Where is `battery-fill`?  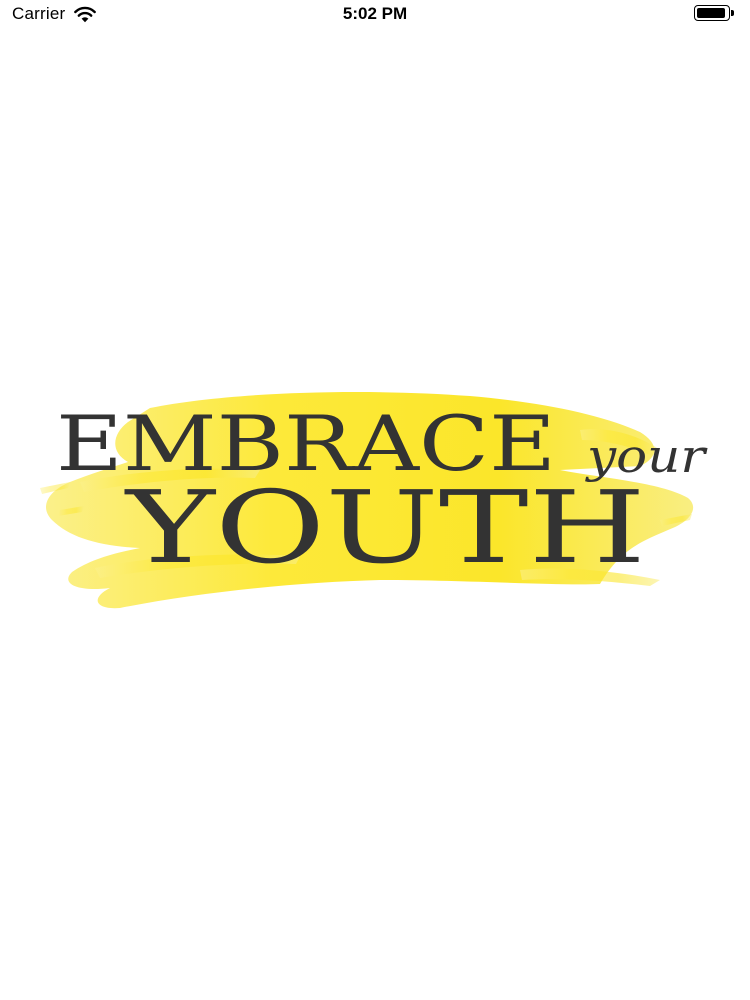
battery-fill is located at coordinates (711, 13).